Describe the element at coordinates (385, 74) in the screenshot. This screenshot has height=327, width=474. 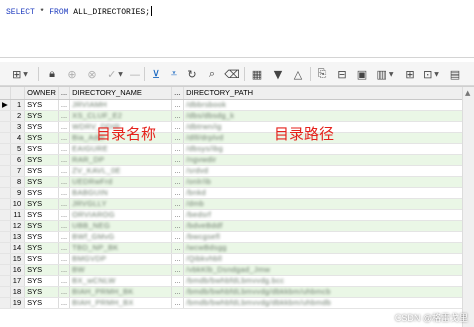
I see `chart-icon: ▥ ▼` at that location.